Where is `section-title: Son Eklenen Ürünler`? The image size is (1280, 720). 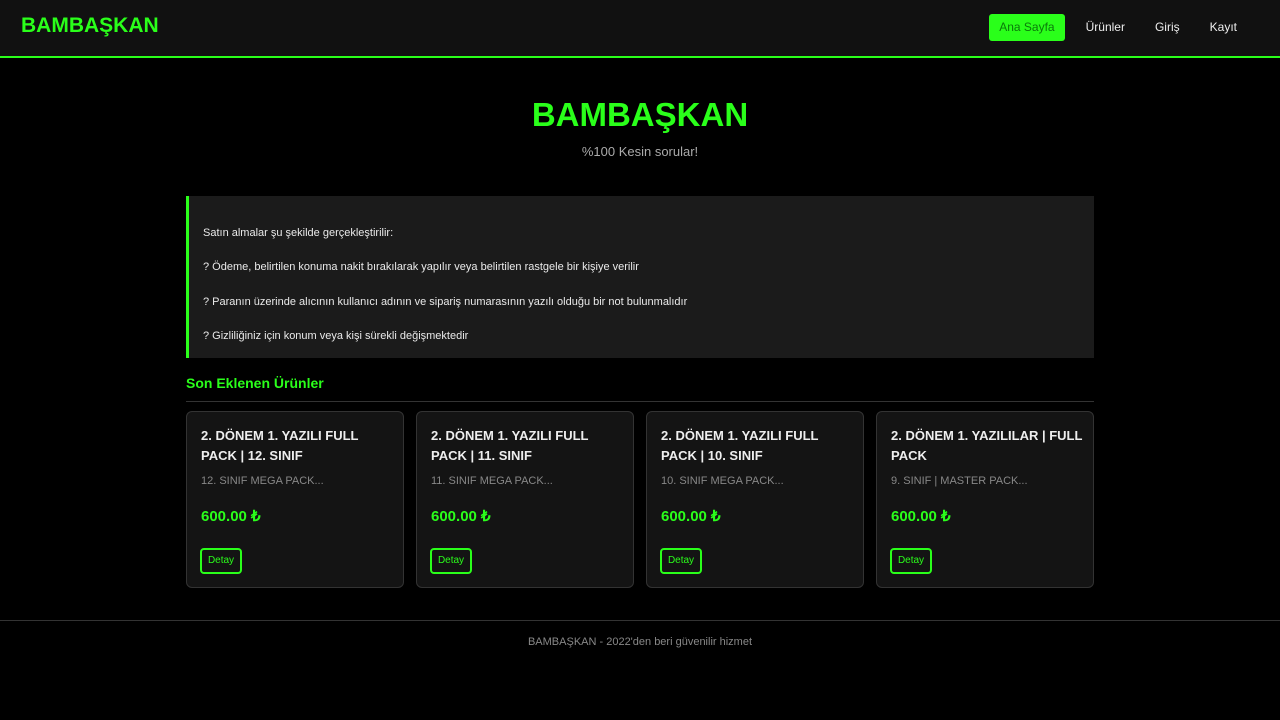 section-title: Son Eklenen Ürünler is located at coordinates (255, 383).